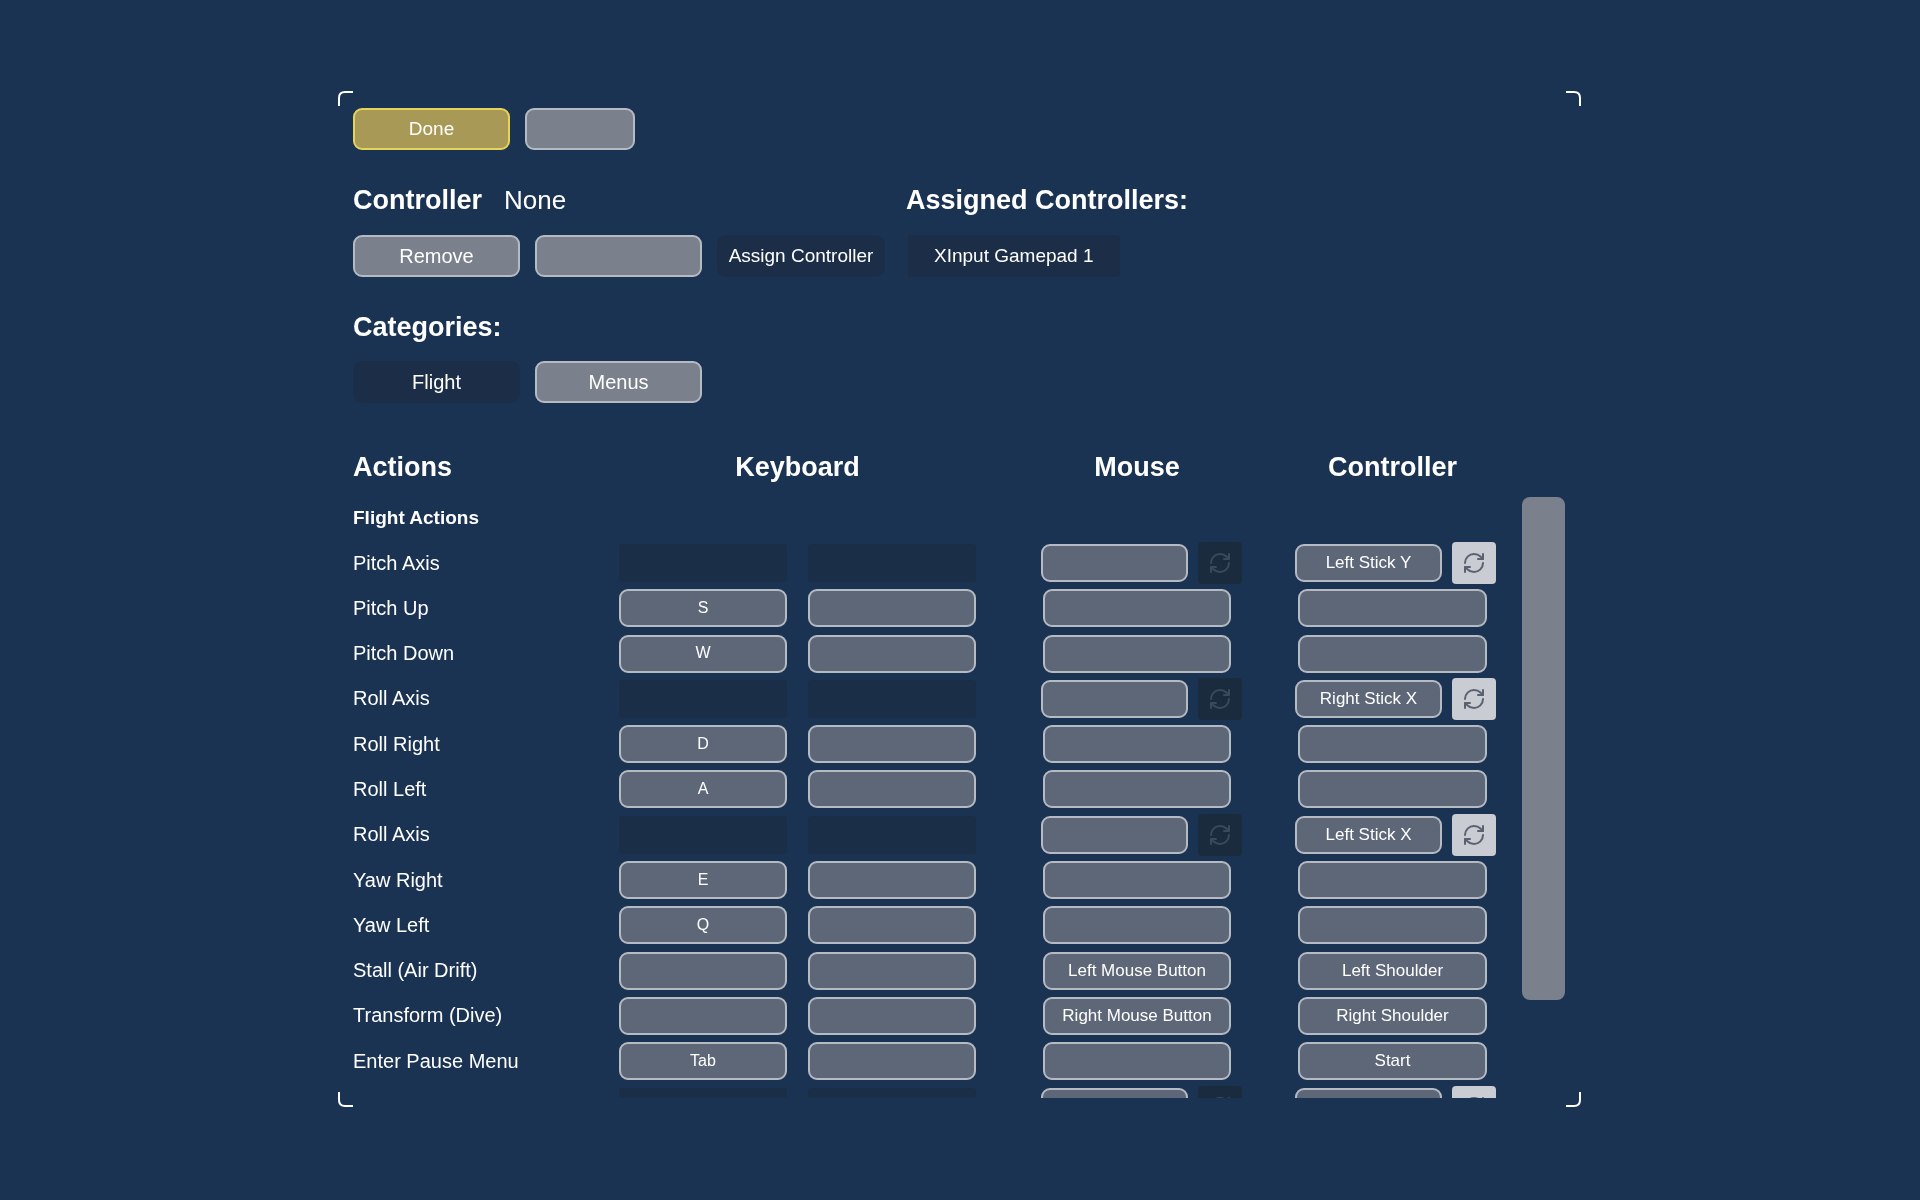 This screenshot has height=1200, width=1920. What do you see at coordinates (392, 925) in the screenshot?
I see `action-label: Yaw Left` at bounding box center [392, 925].